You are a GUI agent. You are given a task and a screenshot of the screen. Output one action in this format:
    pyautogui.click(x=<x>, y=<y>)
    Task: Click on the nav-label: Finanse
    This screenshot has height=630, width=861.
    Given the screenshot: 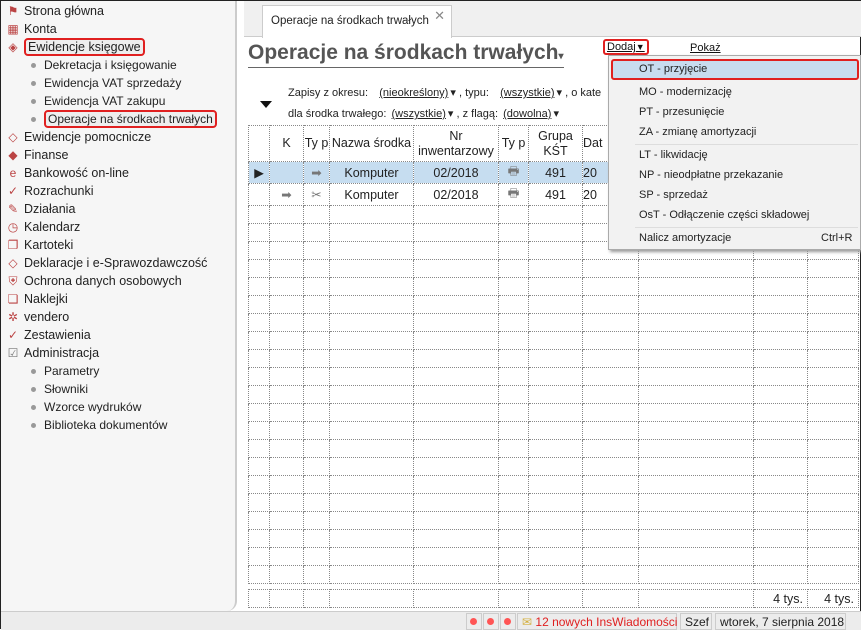 What is the action you would take?
    pyautogui.click(x=46, y=155)
    